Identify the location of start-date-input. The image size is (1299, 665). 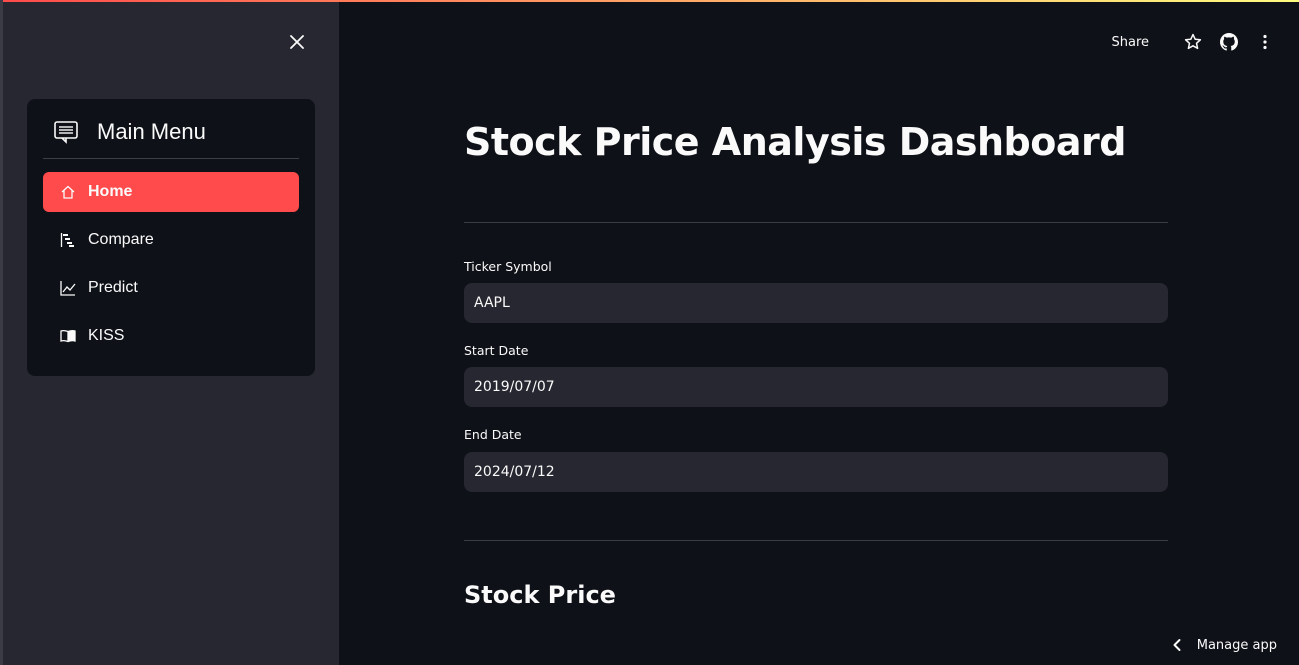
(816, 387).